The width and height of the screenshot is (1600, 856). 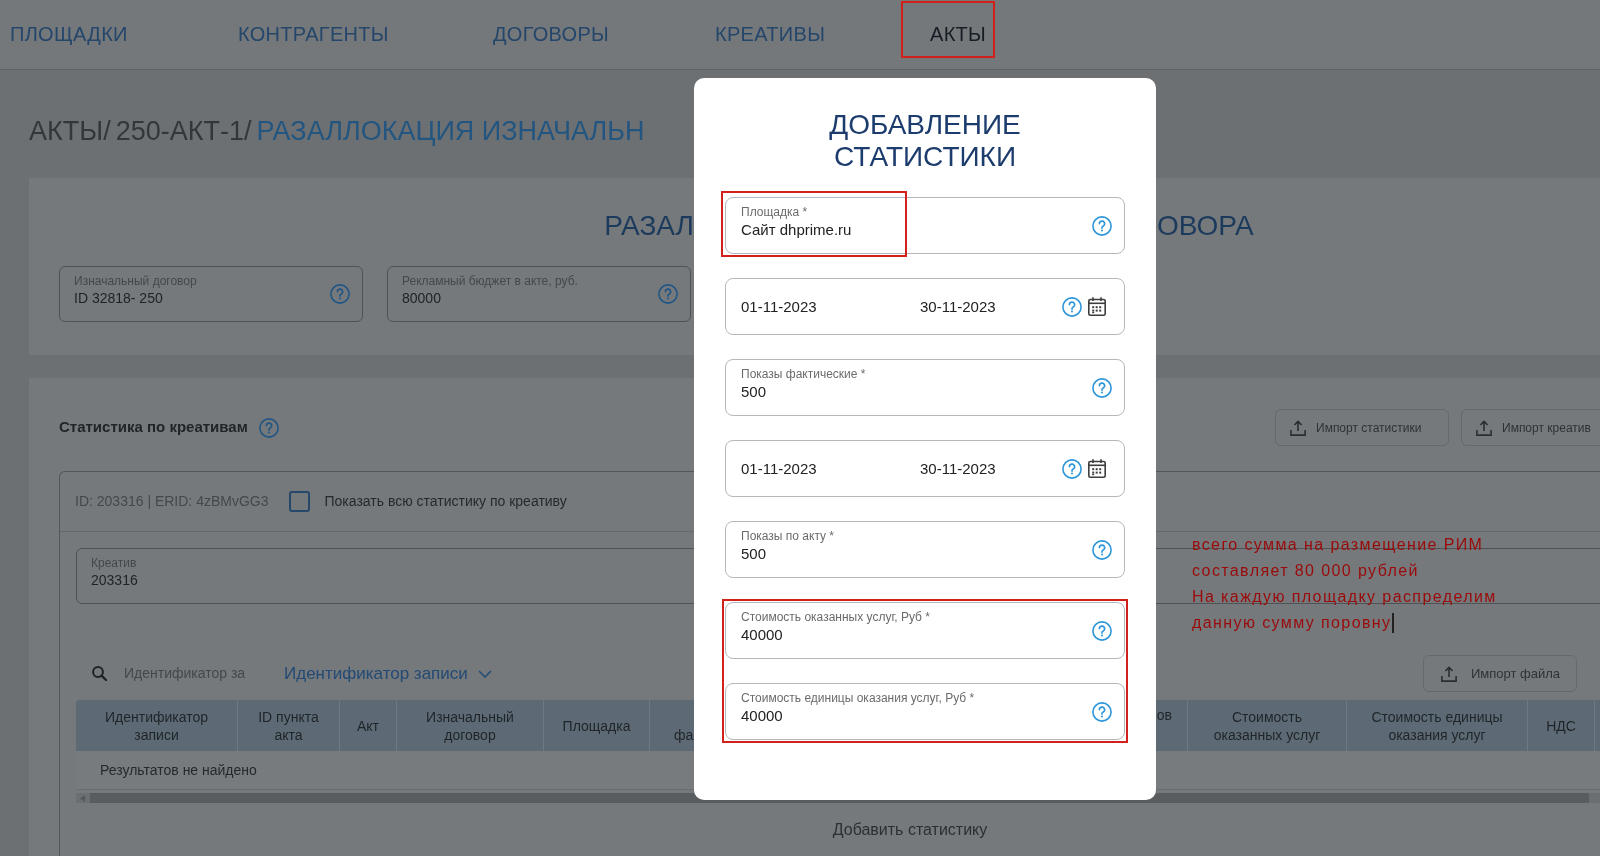 What do you see at coordinates (1292, 623) in the screenshot?
I see `annotation-text: данную сумму поровну` at bounding box center [1292, 623].